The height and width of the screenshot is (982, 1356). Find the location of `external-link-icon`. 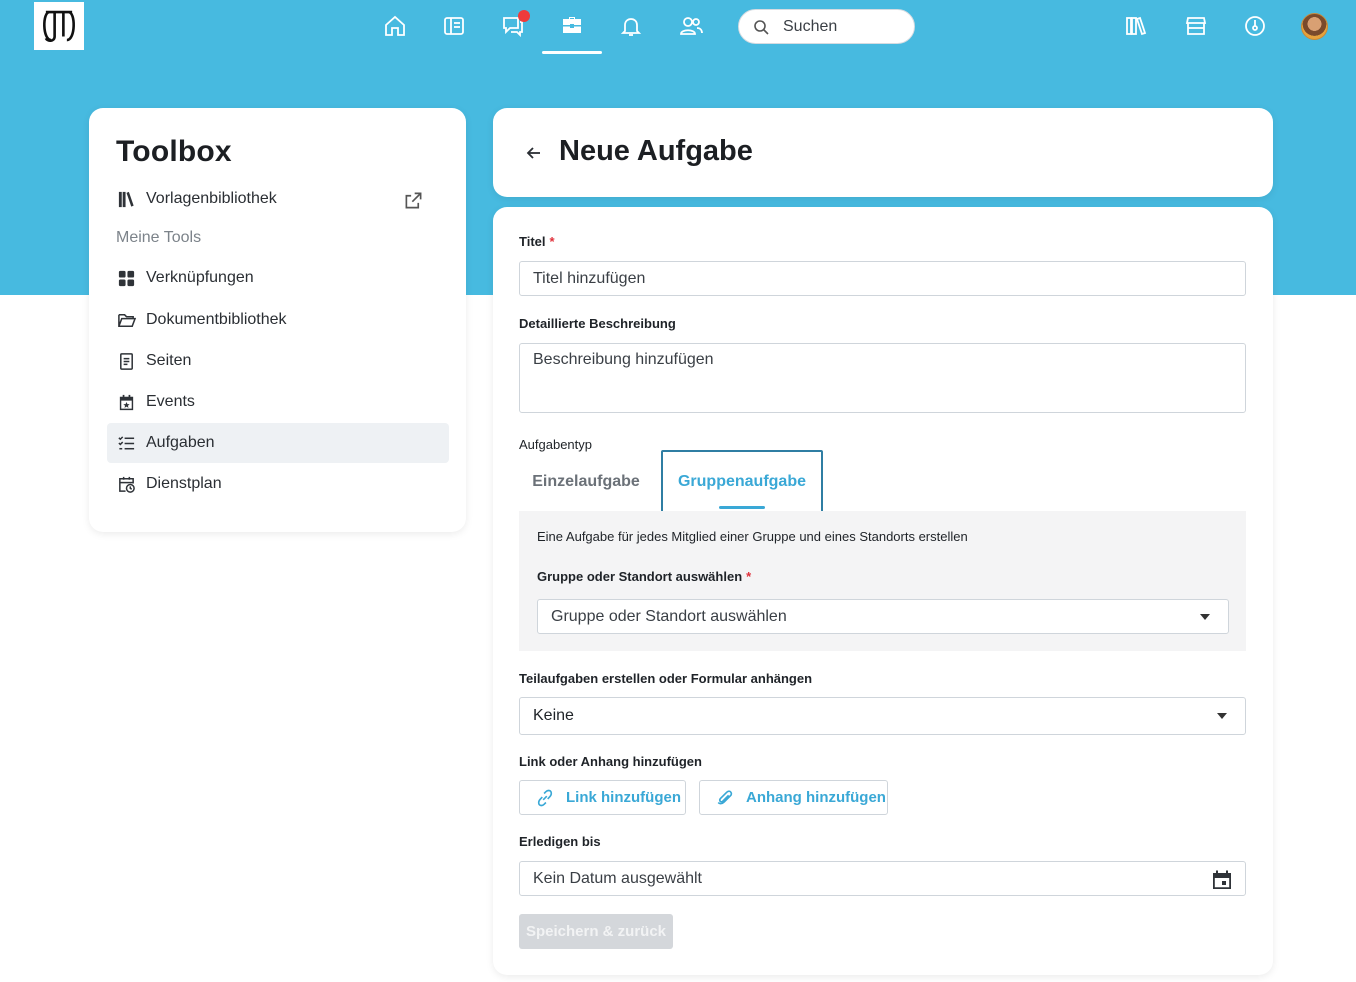

external-link-icon is located at coordinates (413, 200).